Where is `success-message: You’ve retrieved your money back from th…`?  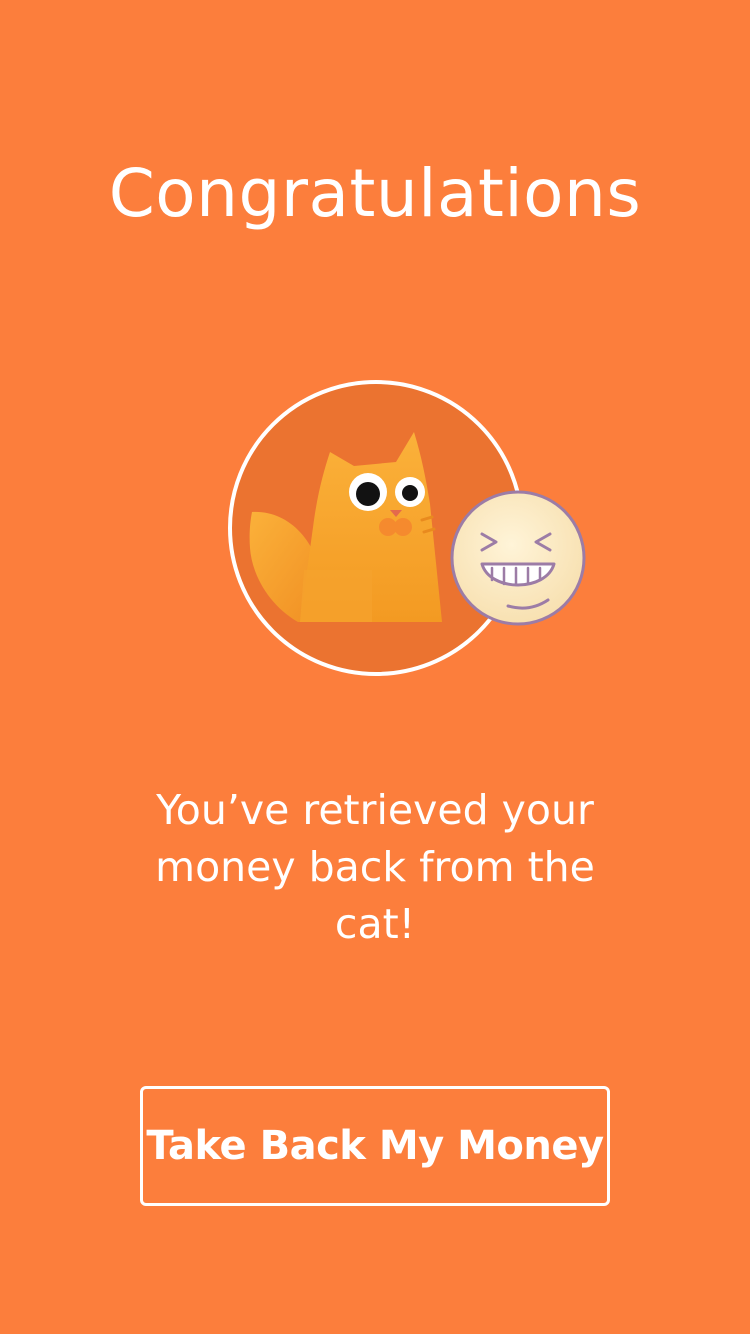
success-message: You’ve retrieved your money back from th… is located at coordinates (375, 867).